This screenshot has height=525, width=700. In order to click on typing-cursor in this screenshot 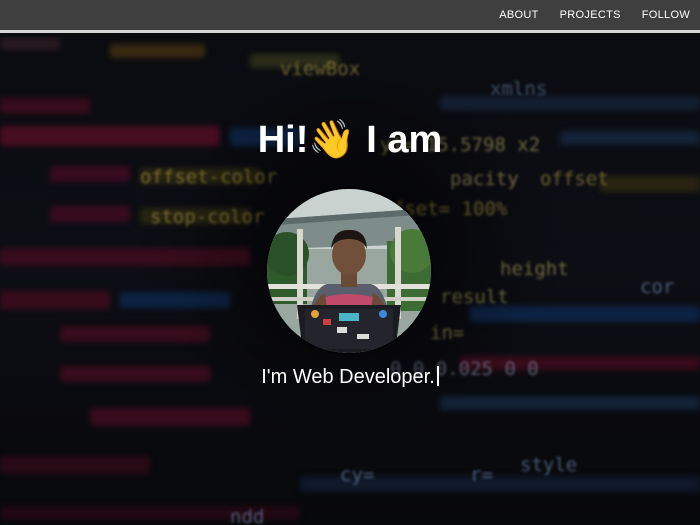, I will do `click(437, 376)`.